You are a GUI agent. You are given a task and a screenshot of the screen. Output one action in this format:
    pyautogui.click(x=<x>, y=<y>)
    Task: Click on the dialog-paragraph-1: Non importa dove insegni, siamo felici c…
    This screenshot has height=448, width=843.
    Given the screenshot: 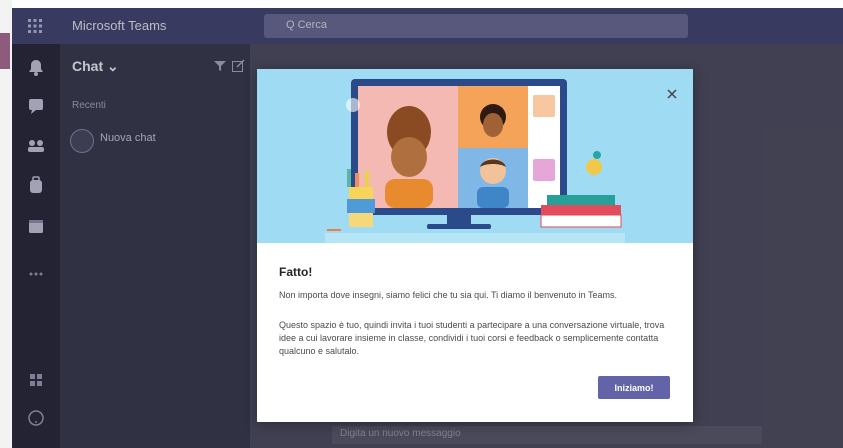 What is the action you would take?
    pyautogui.click(x=448, y=295)
    